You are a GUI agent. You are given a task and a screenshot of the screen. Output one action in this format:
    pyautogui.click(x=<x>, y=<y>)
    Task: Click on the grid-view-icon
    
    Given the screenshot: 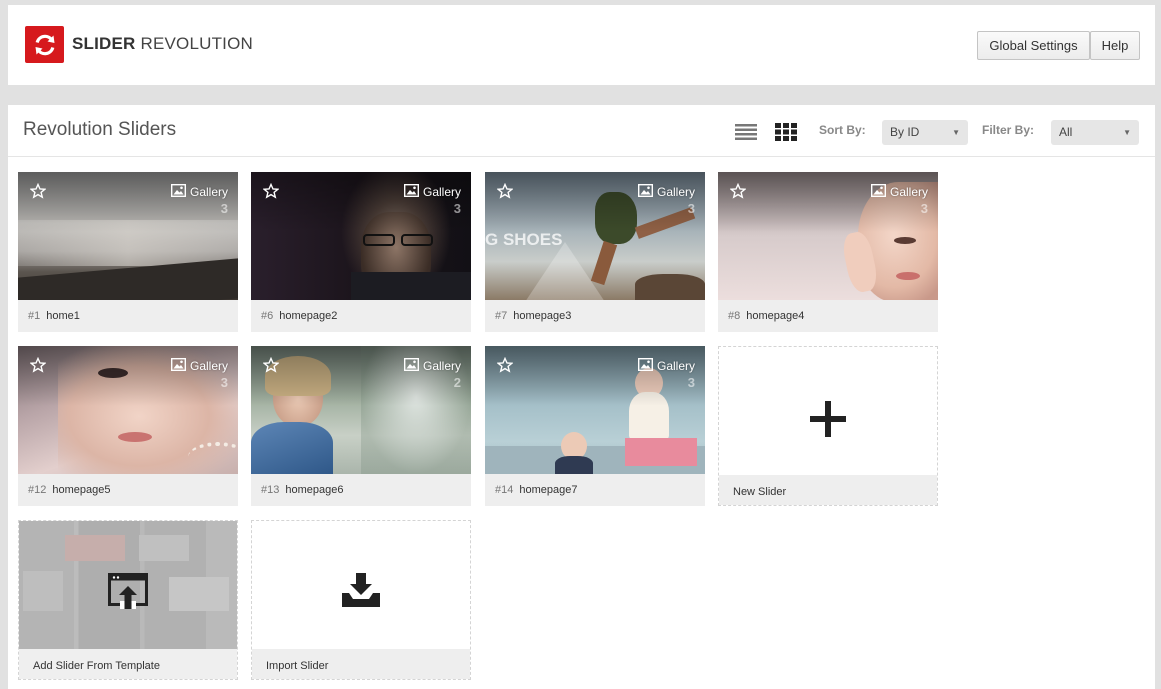 What is the action you would take?
    pyautogui.click(x=786, y=132)
    